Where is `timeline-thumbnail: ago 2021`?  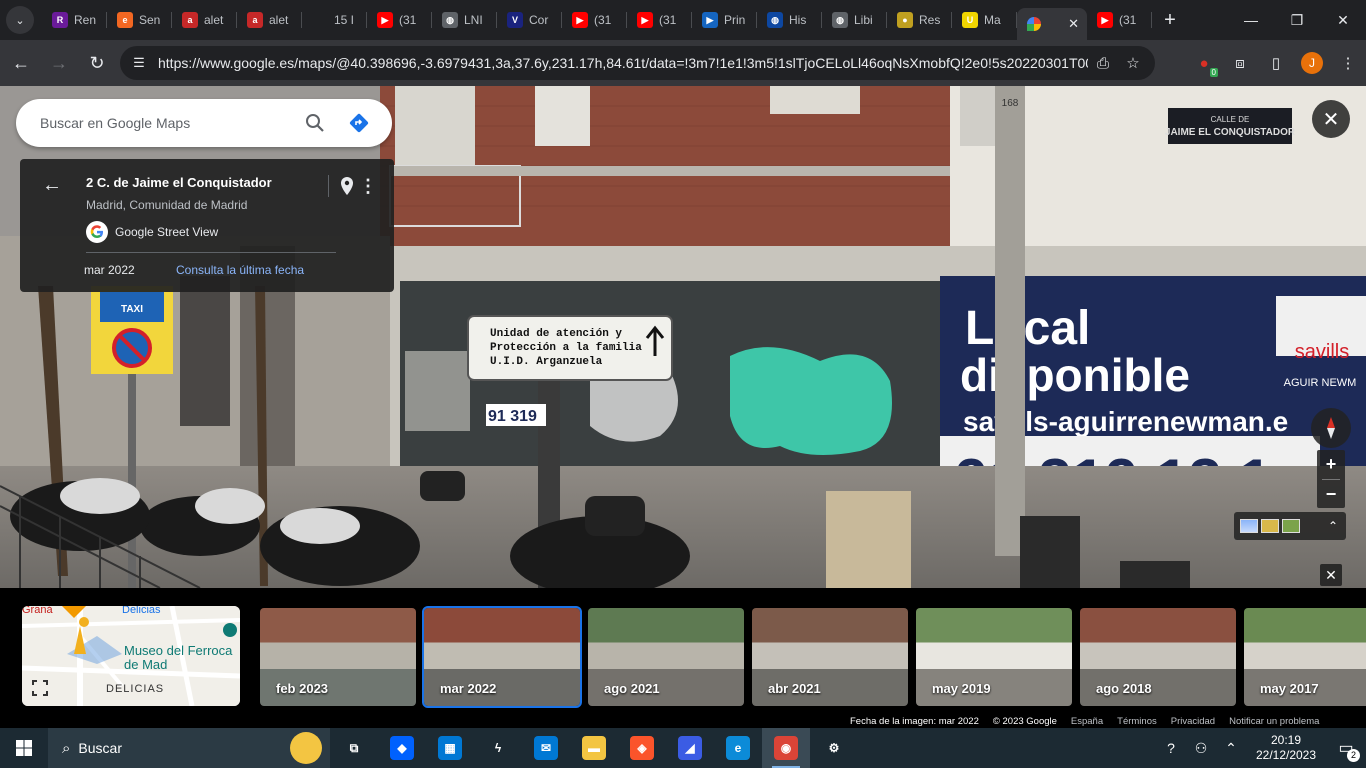
timeline-thumbnail: ago 2021 is located at coordinates (666, 657).